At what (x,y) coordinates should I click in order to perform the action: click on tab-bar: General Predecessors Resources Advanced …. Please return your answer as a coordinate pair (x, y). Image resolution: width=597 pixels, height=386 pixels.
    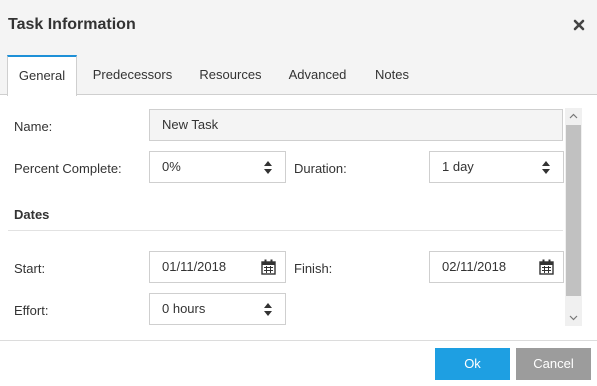
    Looking at the image, I should click on (298, 75).